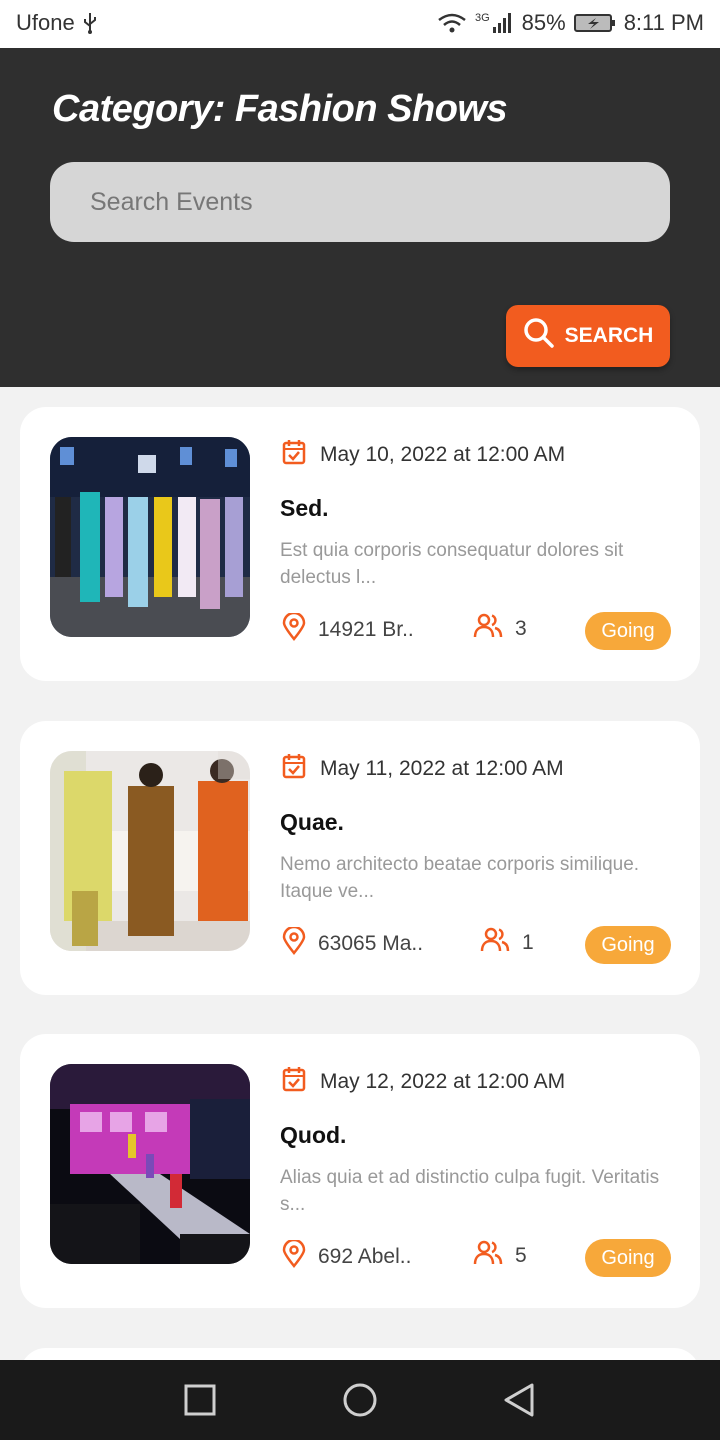 The height and width of the screenshot is (1440, 720). Describe the element at coordinates (609, 335) in the screenshot. I see `search-button-label: SEARCH` at that location.